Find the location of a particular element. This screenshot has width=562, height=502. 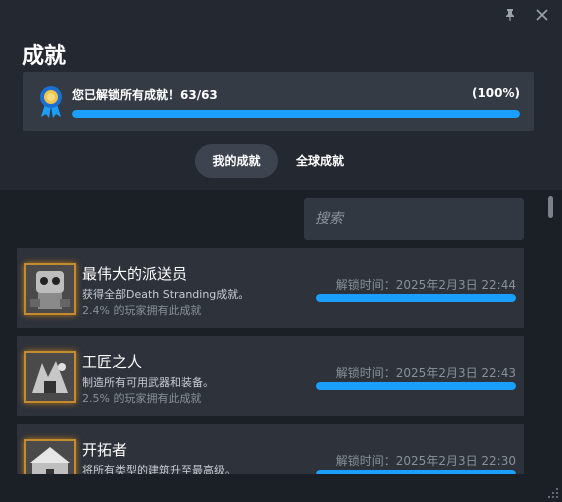

search-input: 搜索 is located at coordinates (414, 219).